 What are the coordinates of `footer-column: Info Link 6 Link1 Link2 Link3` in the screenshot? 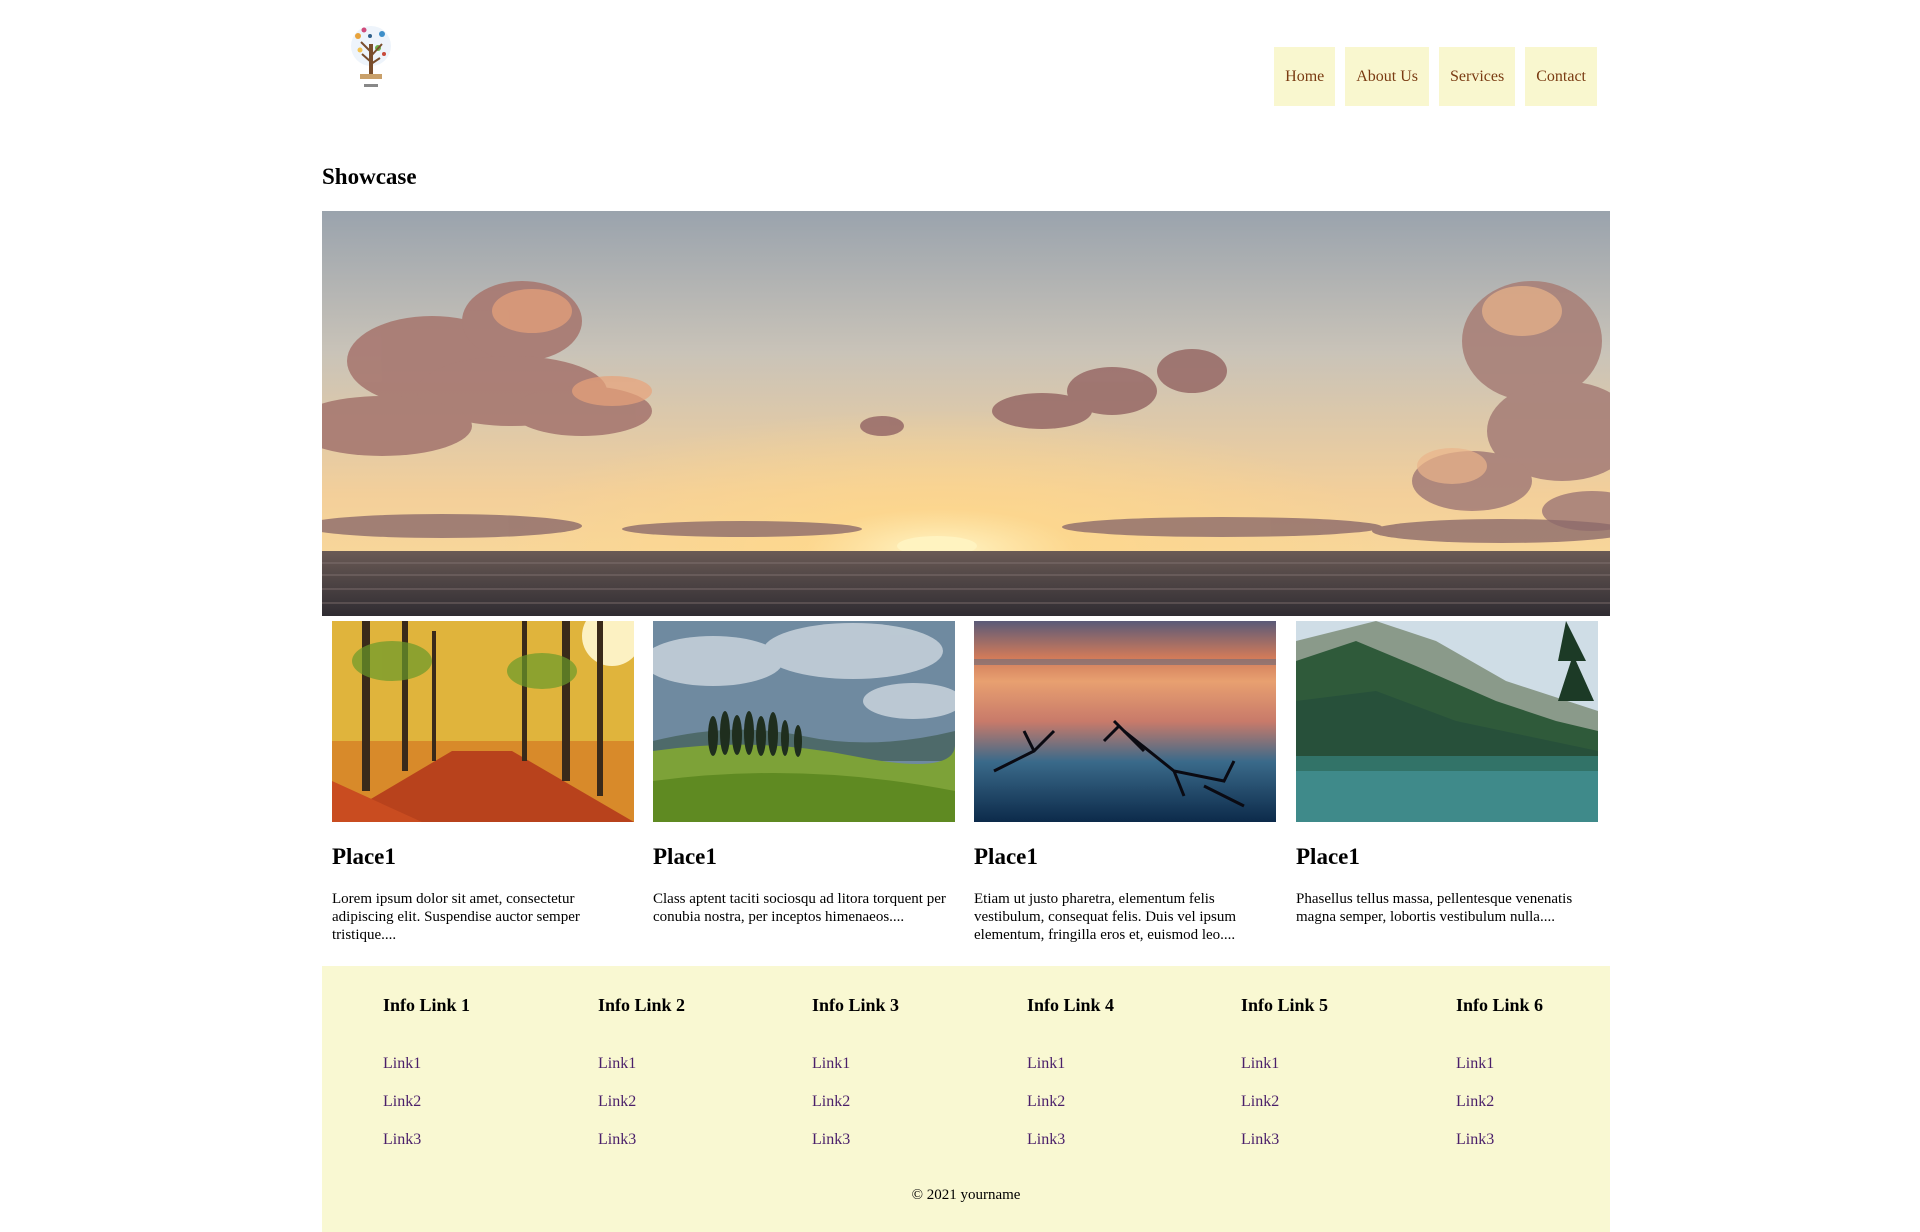 It's located at (1546, 1081).